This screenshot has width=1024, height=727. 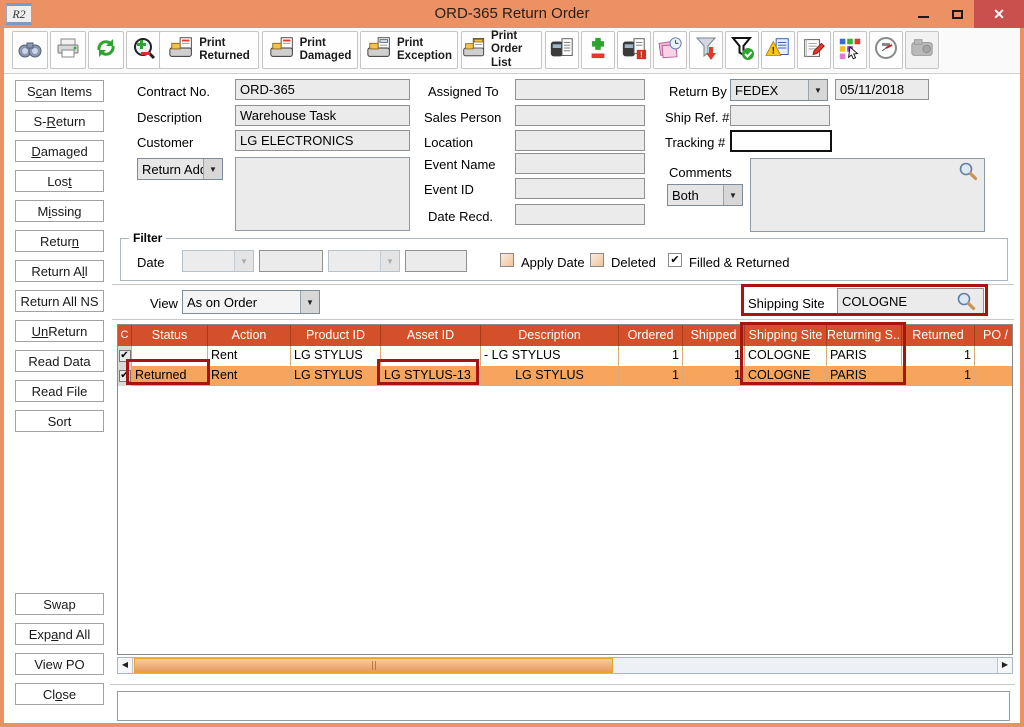 What do you see at coordinates (59, 604) in the screenshot?
I see `sidebar-button-swap: Swap` at bounding box center [59, 604].